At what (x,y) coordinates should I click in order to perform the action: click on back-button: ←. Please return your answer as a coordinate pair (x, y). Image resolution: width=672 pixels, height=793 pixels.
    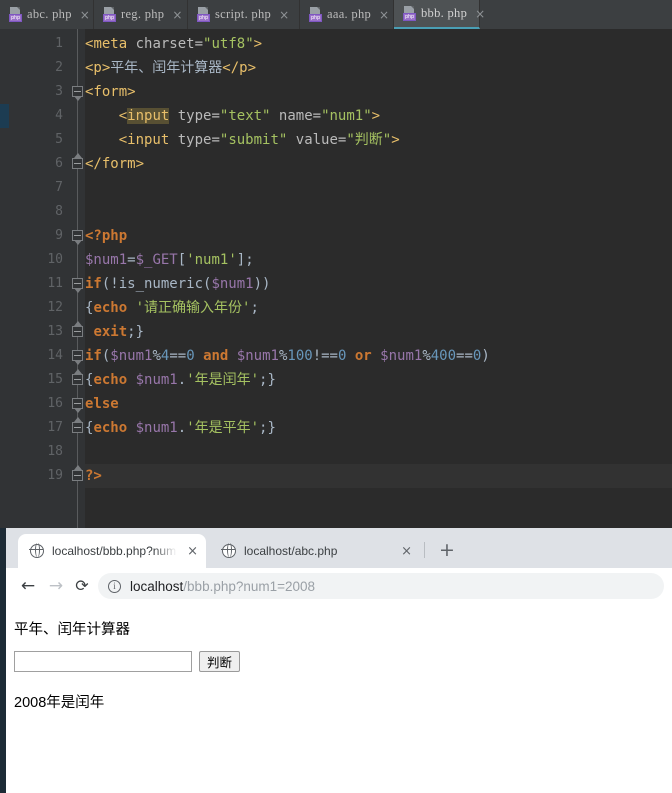
    Looking at the image, I should click on (28, 586).